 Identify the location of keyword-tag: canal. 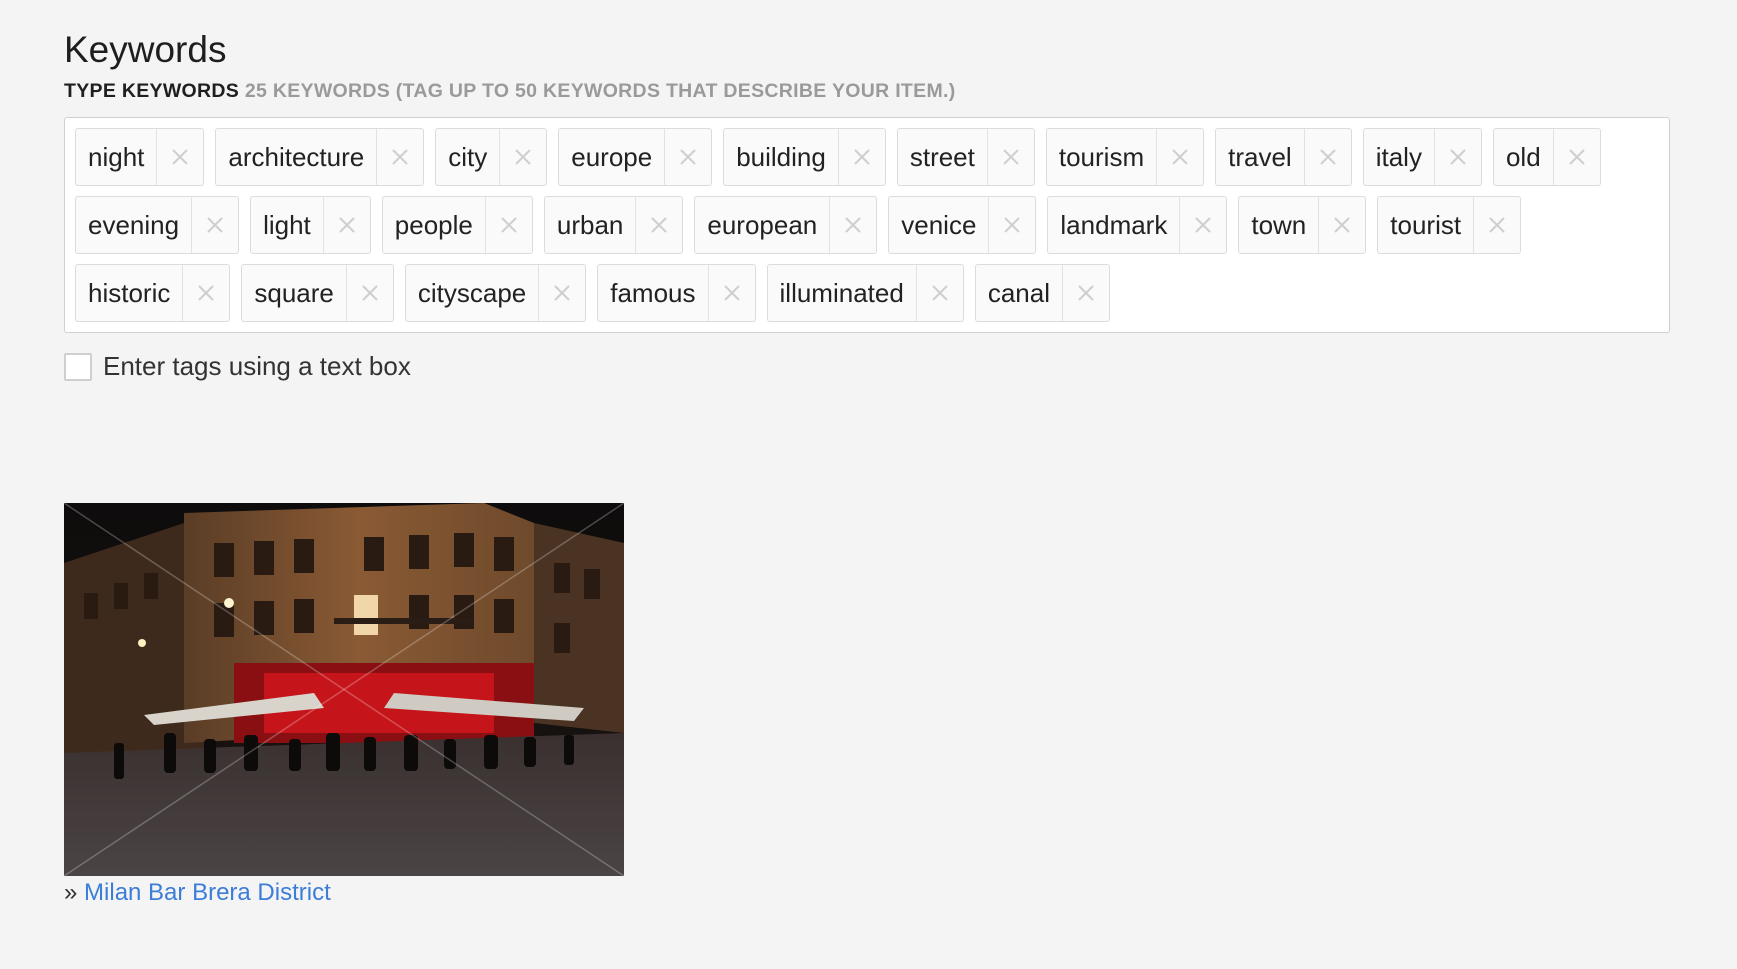
(1042, 293).